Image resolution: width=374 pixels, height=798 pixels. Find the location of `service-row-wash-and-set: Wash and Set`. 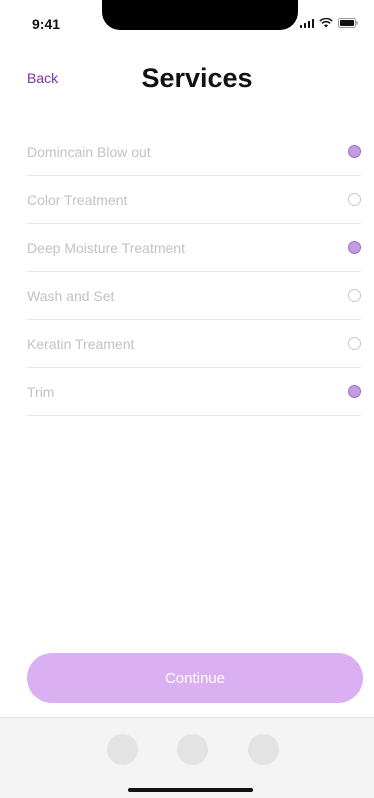

service-row-wash-and-set: Wash and Set is located at coordinates (194, 296).